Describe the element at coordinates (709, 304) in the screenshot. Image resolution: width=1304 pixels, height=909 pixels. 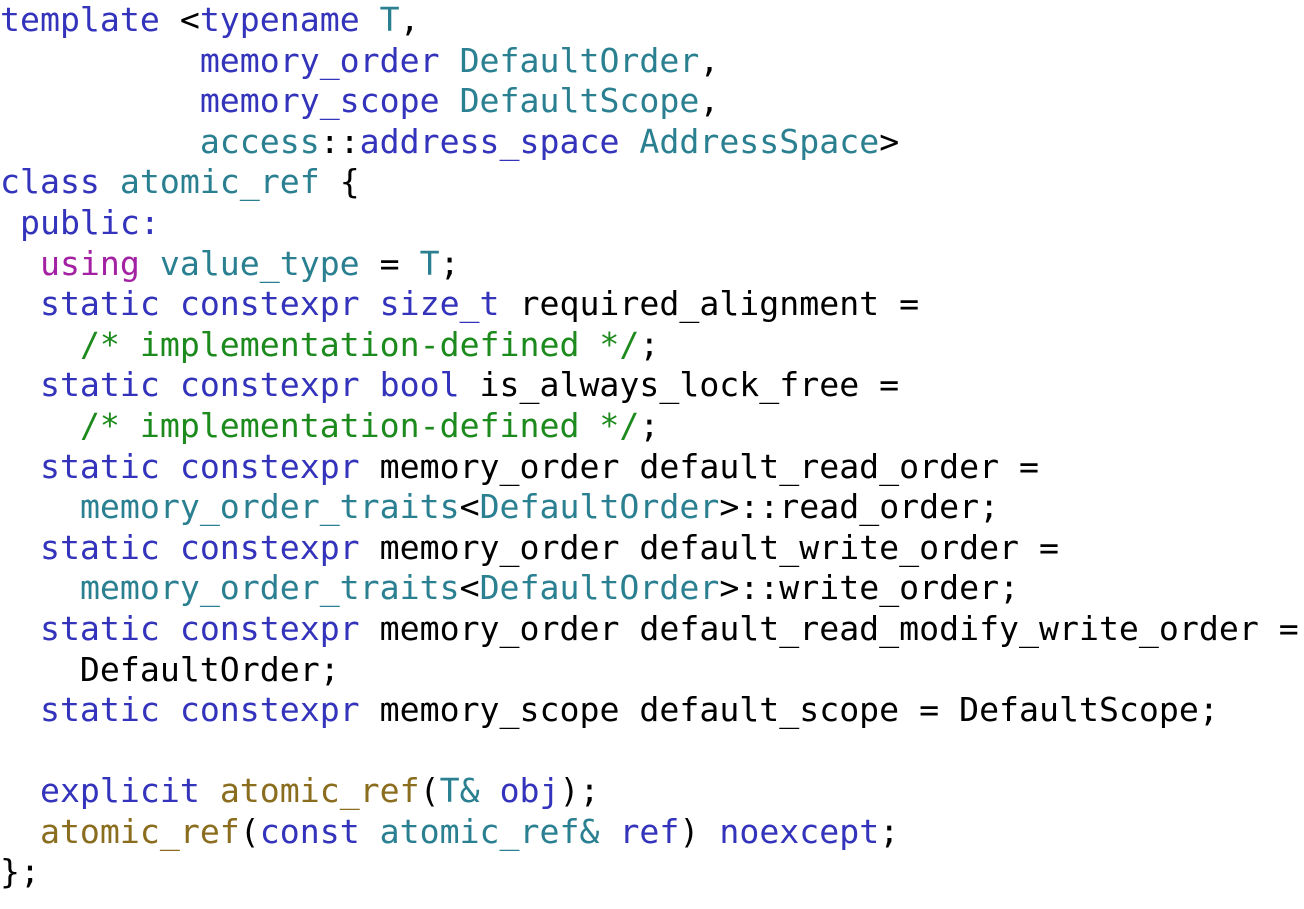
I see `code-token: required_alignment =` at that location.